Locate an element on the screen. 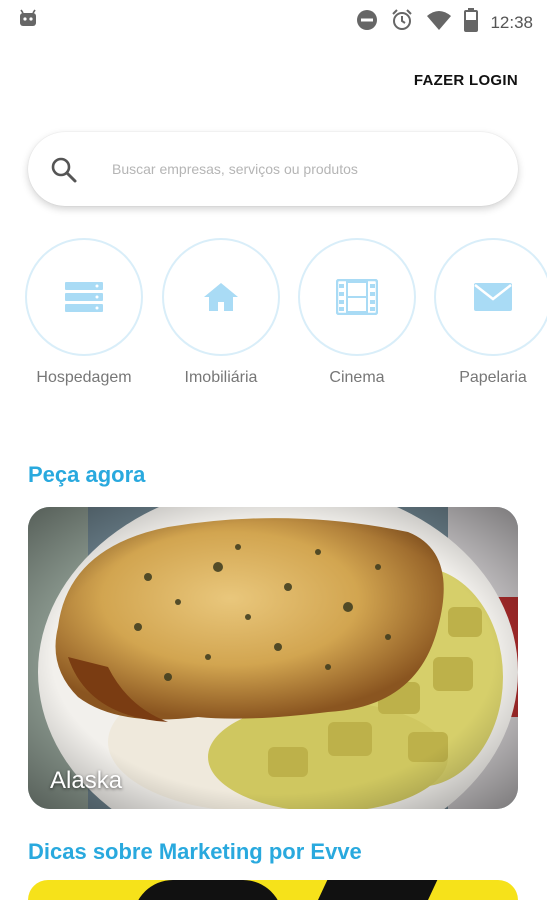 The width and height of the screenshot is (547, 900). restaurant-name: Alaska is located at coordinates (86, 780).